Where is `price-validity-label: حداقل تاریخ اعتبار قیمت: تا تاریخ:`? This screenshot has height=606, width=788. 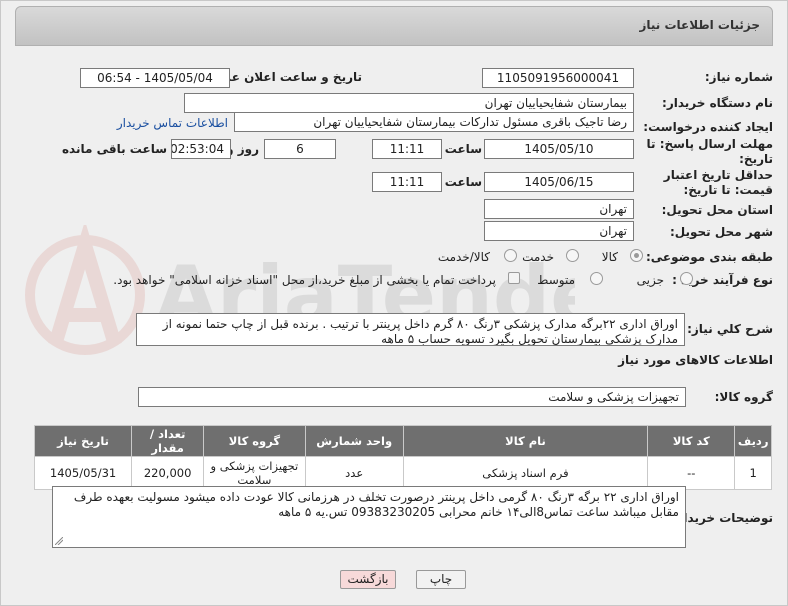
price-validity-label: حداقل تاریخ اعتبار قیمت: تا تاریخ: is located at coordinates (718, 182).